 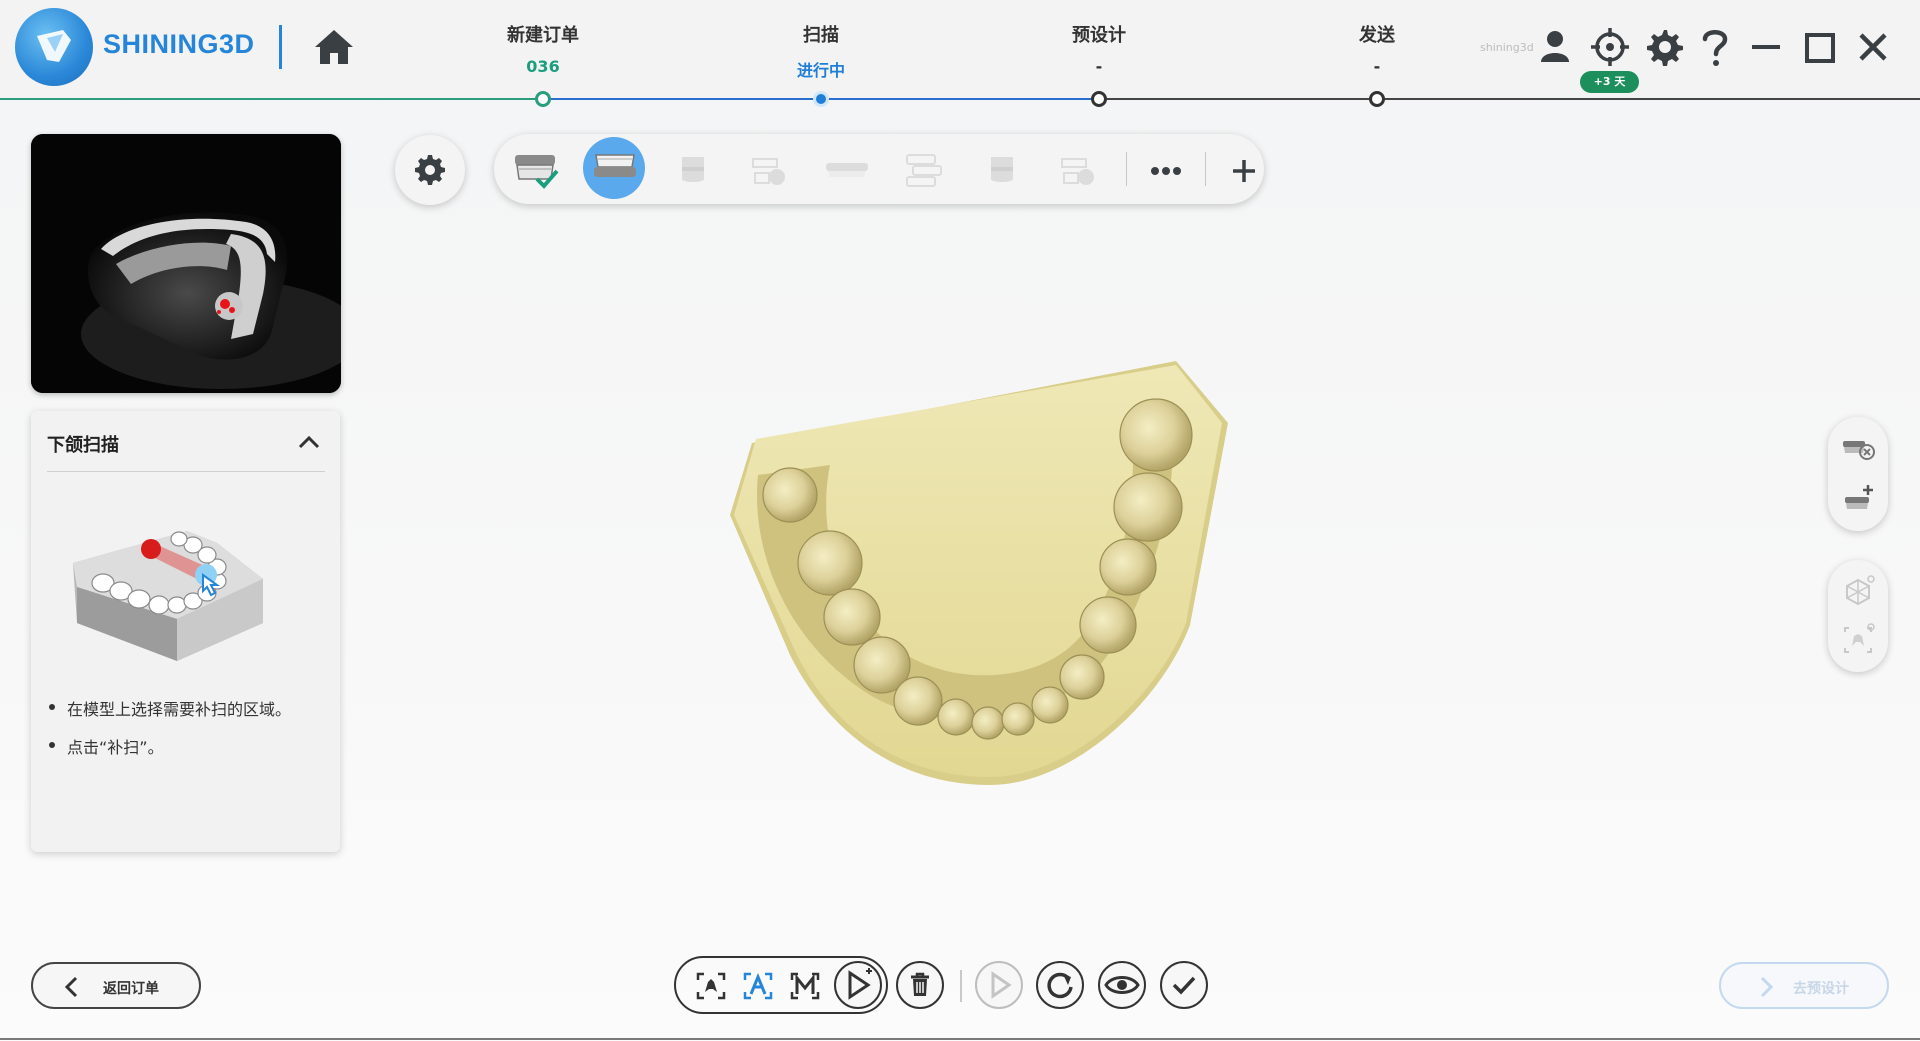 I want to click on play-icon, so click(x=1001, y=985).